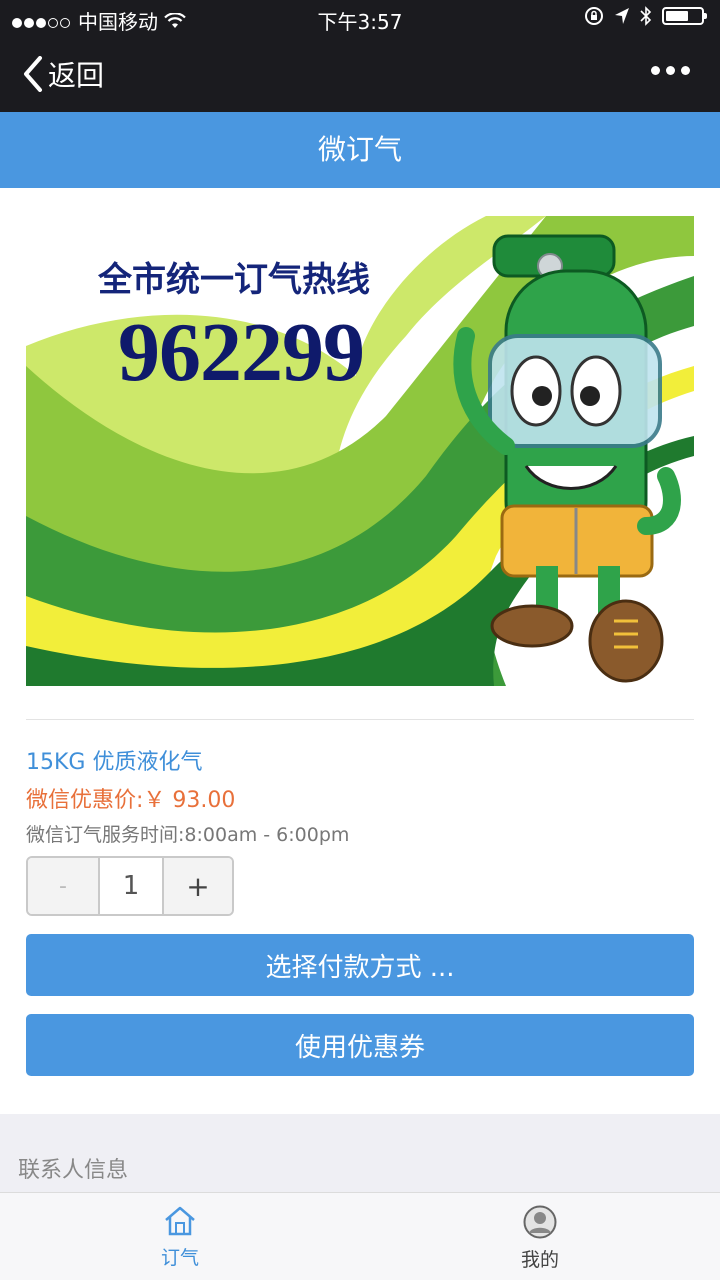 Image resolution: width=720 pixels, height=1280 pixels. I want to click on battery-icon, so click(684, 16).